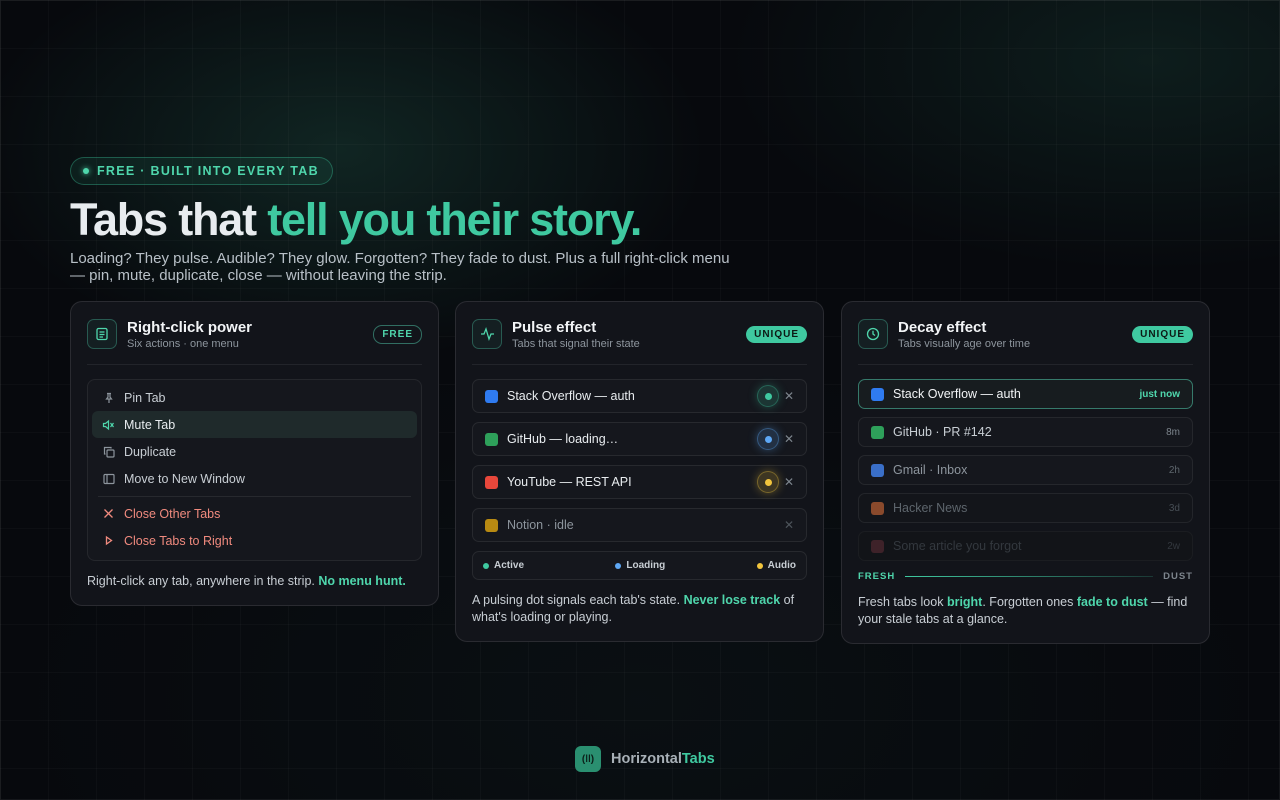  I want to click on foot-highlight: Never lose track, so click(732, 600).